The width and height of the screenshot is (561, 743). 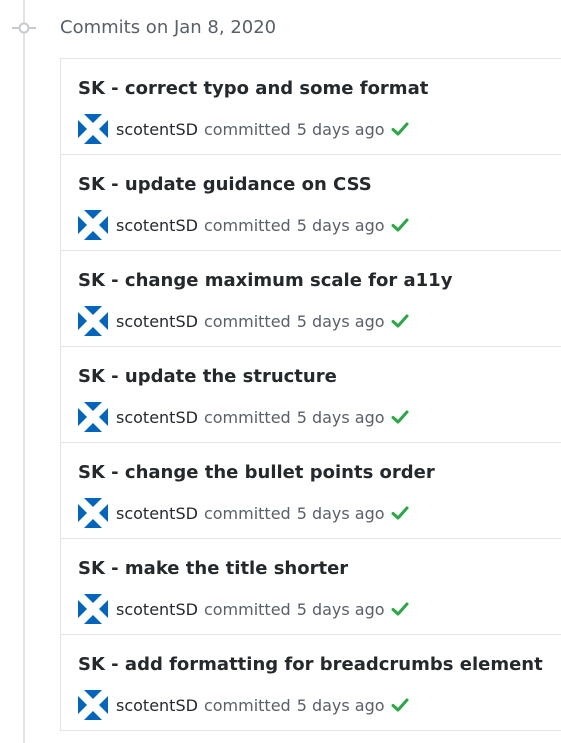 I want to click on git-commit-icon, so click(x=24, y=28).